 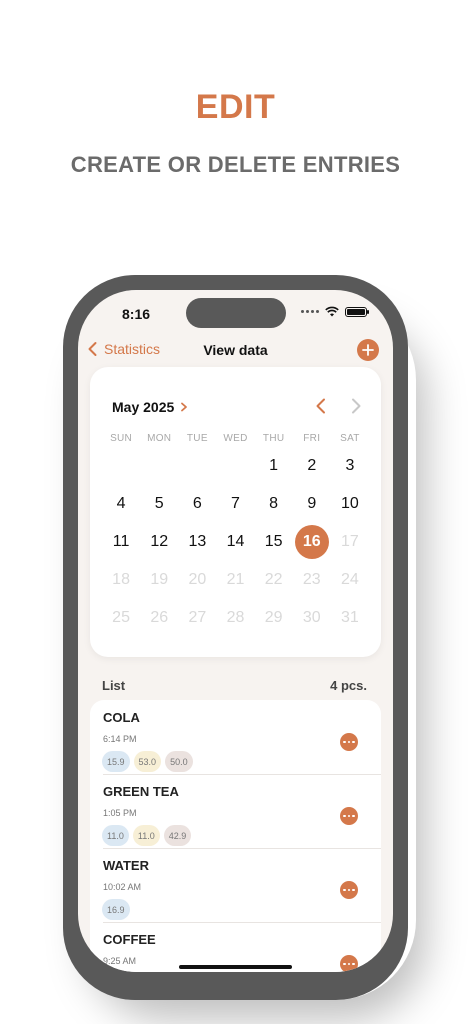 I want to click on calendar-day: 20, so click(x=197, y=580).